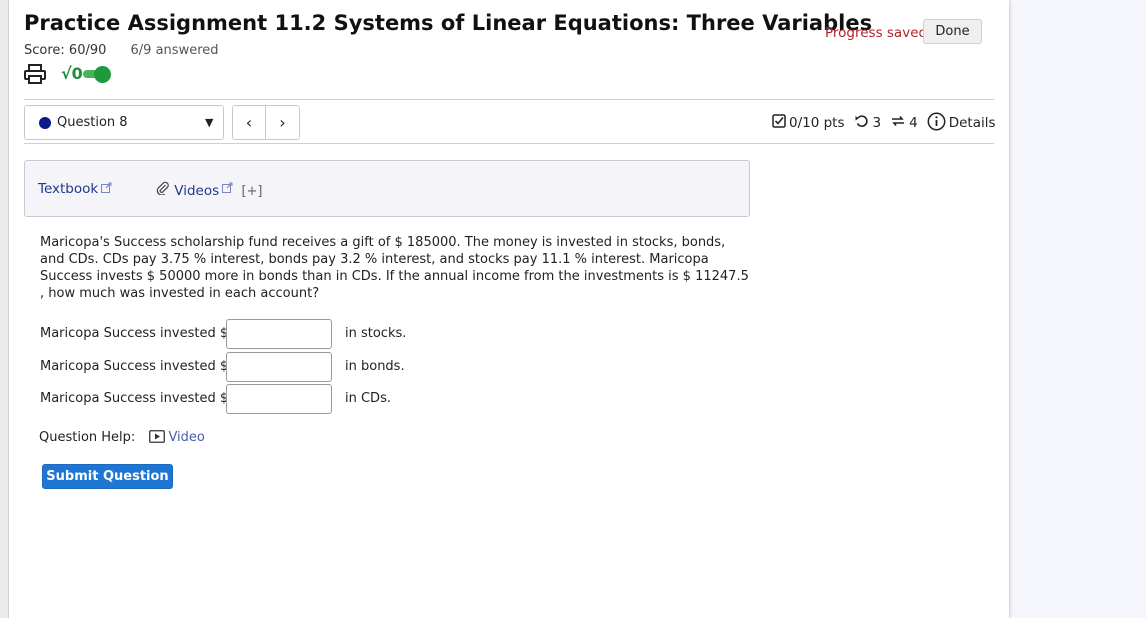 This screenshot has height=618, width=1146. Describe the element at coordinates (282, 122) in the screenshot. I see `next-question-button: ›` at that location.